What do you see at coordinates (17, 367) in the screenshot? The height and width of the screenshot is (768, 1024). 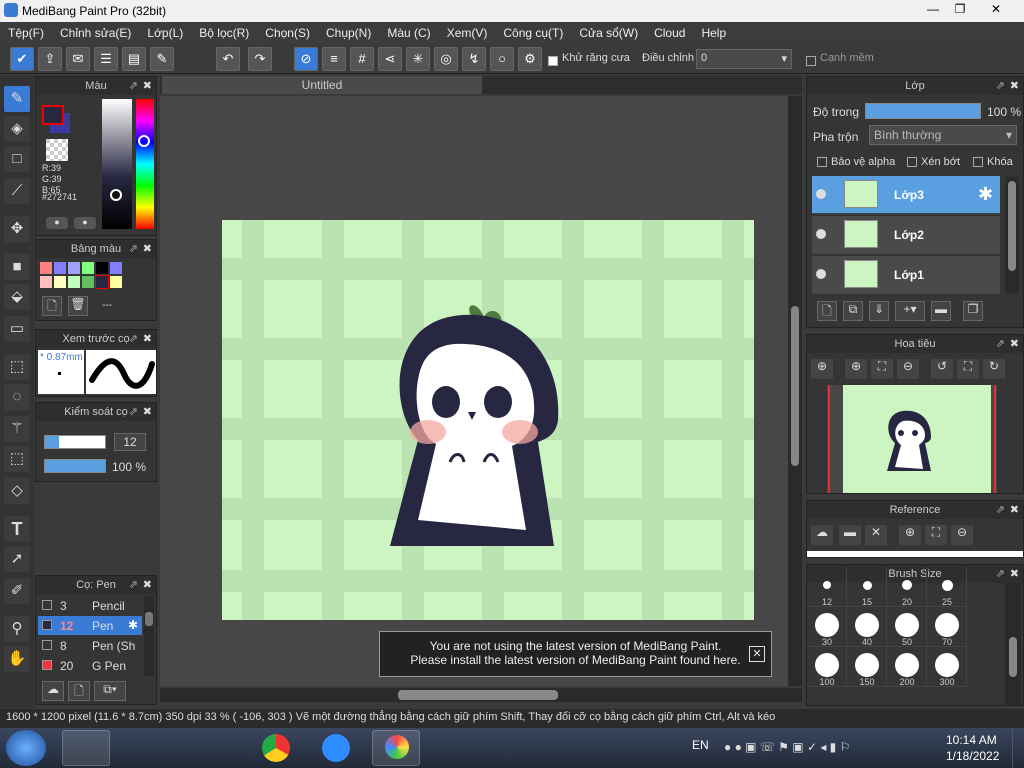 I see `select-rect-icon: ⬚` at bounding box center [17, 367].